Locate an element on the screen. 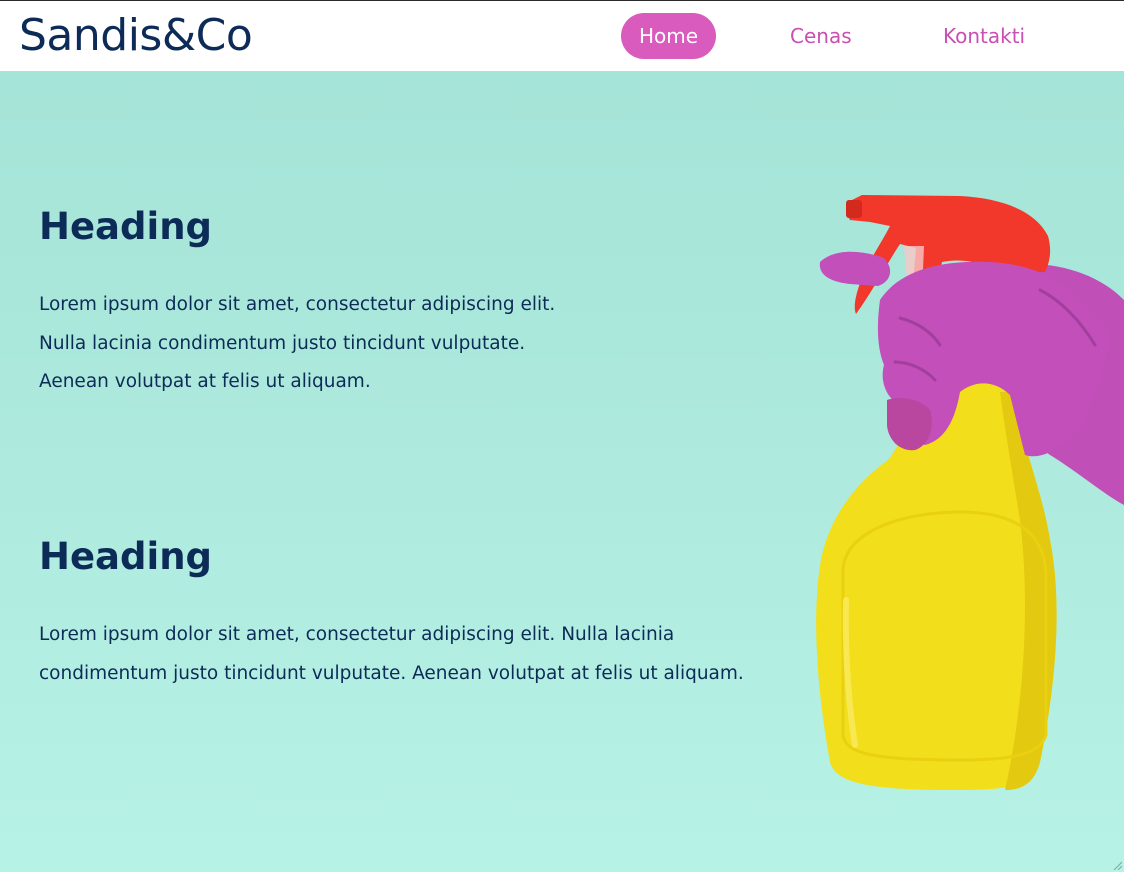  glove-finger-bottom is located at coordinates (909, 424).